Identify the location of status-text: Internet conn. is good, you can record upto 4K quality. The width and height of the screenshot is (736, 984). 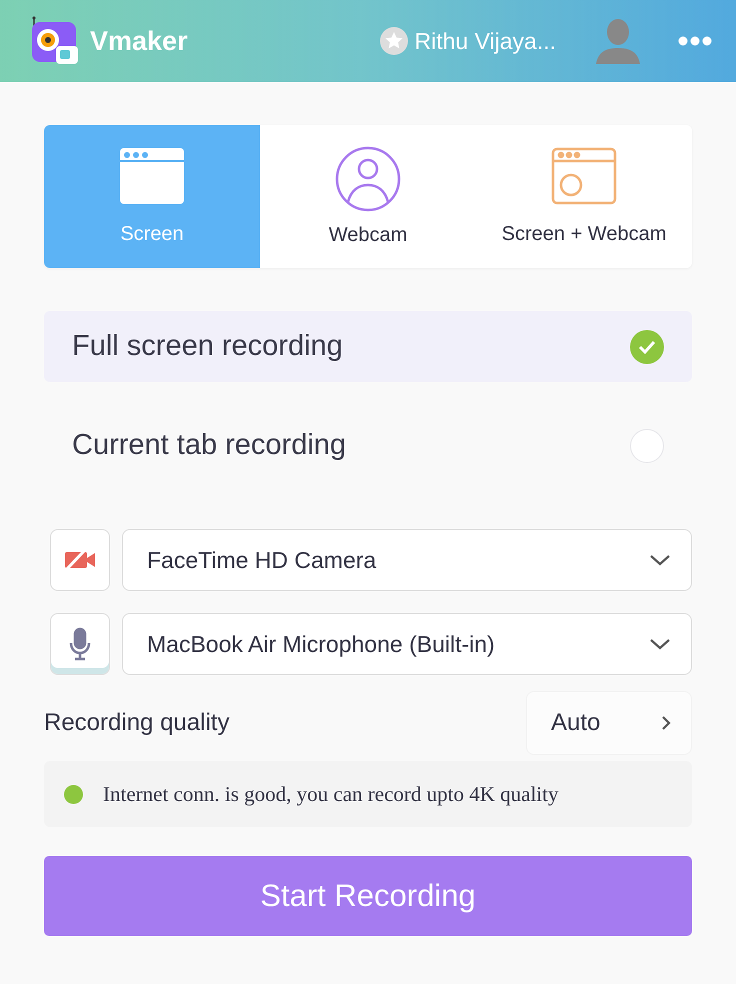
(330, 794).